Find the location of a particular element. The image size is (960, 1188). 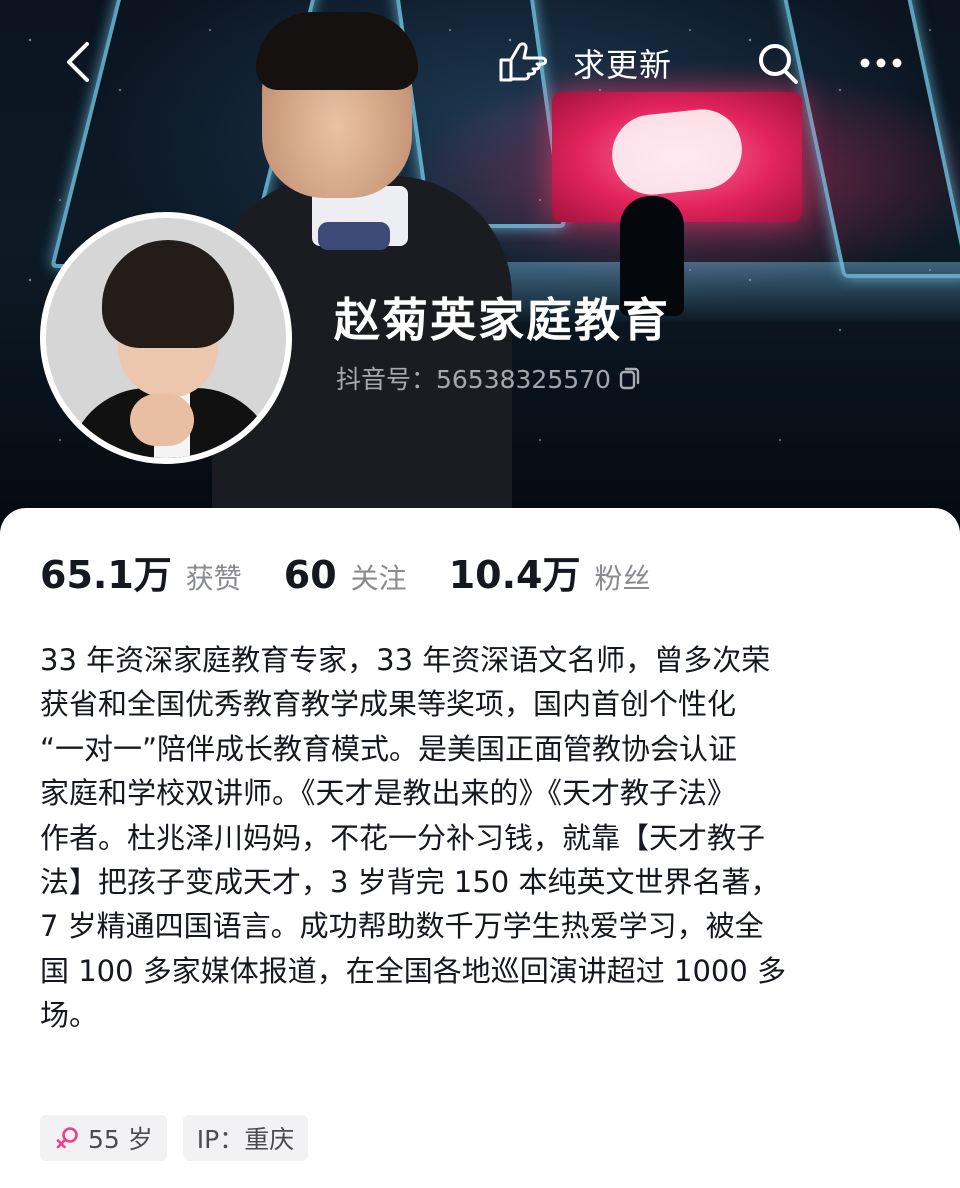

stat-followers: 10.4万 粉丝 is located at coordinates (550, 571).